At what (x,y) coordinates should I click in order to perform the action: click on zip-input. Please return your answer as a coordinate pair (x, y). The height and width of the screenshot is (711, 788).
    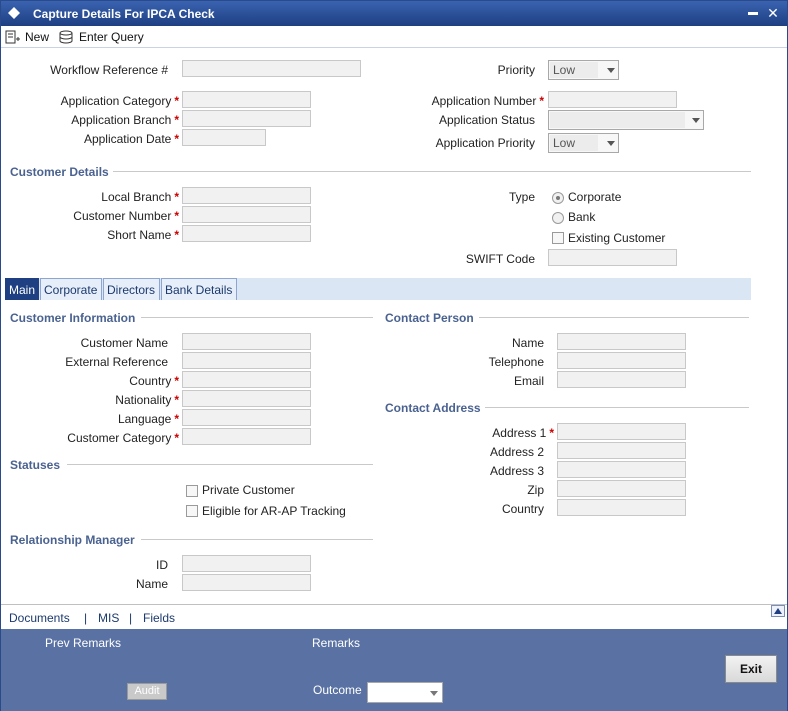
    Looking at the image, I should click on (621, 488).